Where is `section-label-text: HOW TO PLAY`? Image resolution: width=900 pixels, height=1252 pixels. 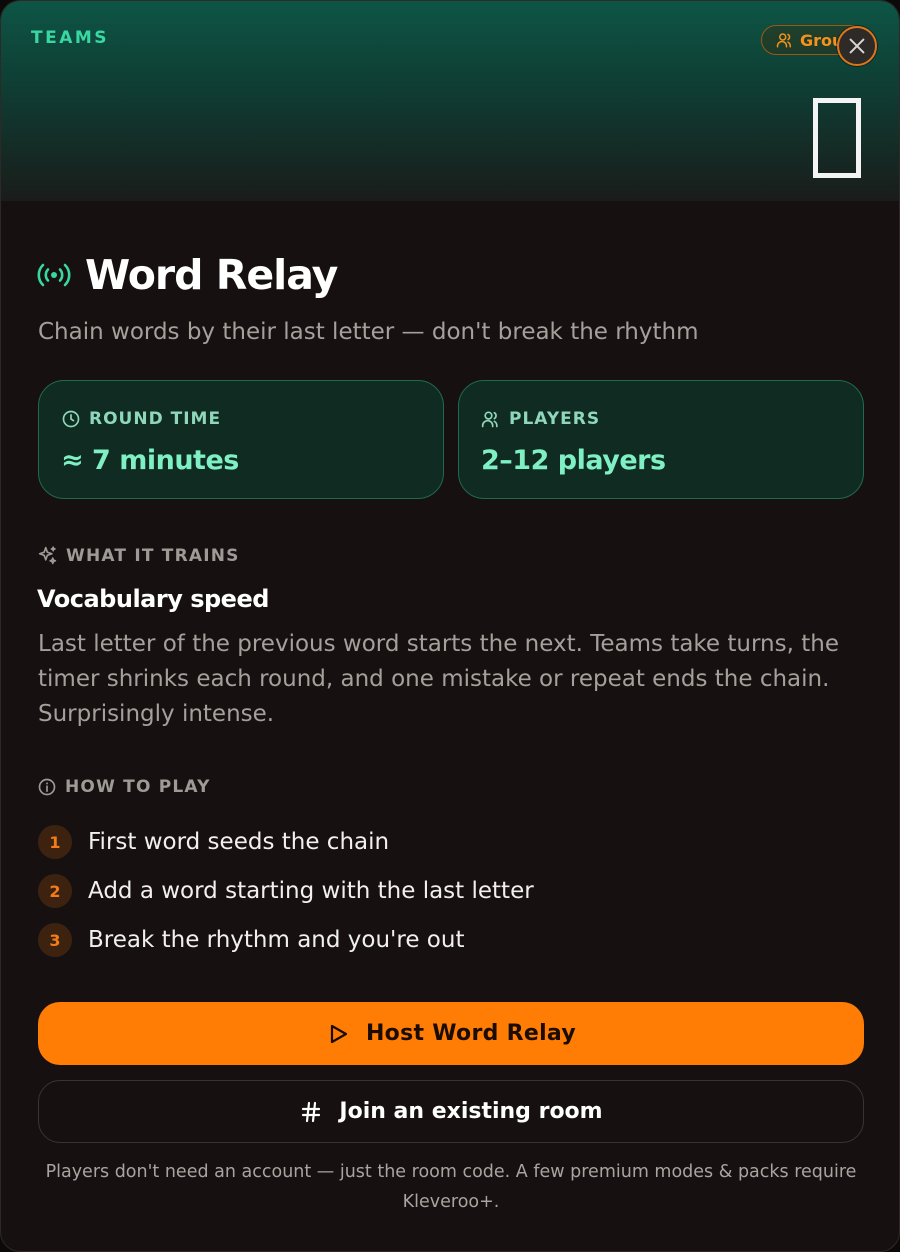
section-label-text: HOW TO PLAY is located at coordinates (138, 787).